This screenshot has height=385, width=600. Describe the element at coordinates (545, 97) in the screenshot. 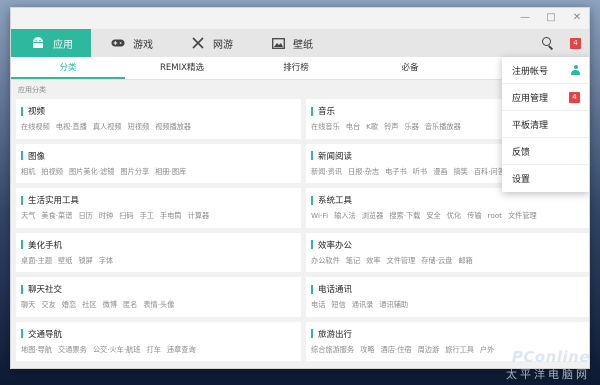

I see `menu-item-app-manager: 应用管理 4` at that location.